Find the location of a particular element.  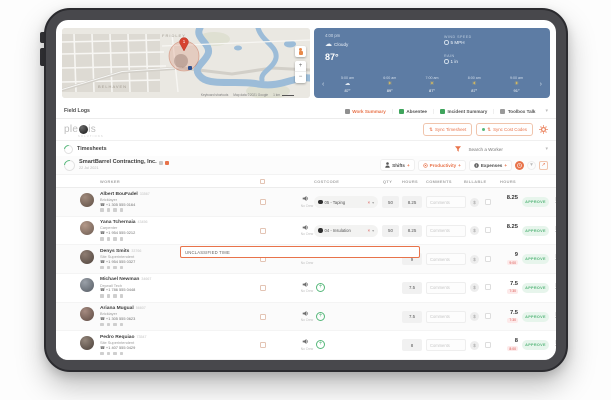

costcode-pill: 05 - Taping × ▾ is located at coordinates (346, 202).